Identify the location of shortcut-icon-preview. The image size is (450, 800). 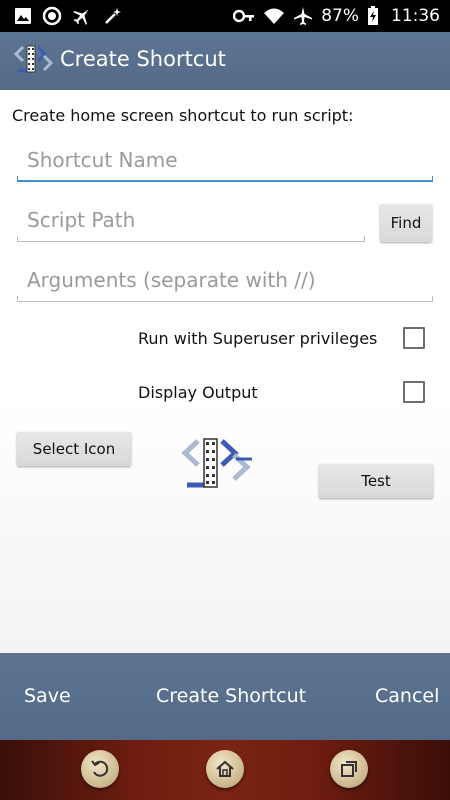
(218, 463).